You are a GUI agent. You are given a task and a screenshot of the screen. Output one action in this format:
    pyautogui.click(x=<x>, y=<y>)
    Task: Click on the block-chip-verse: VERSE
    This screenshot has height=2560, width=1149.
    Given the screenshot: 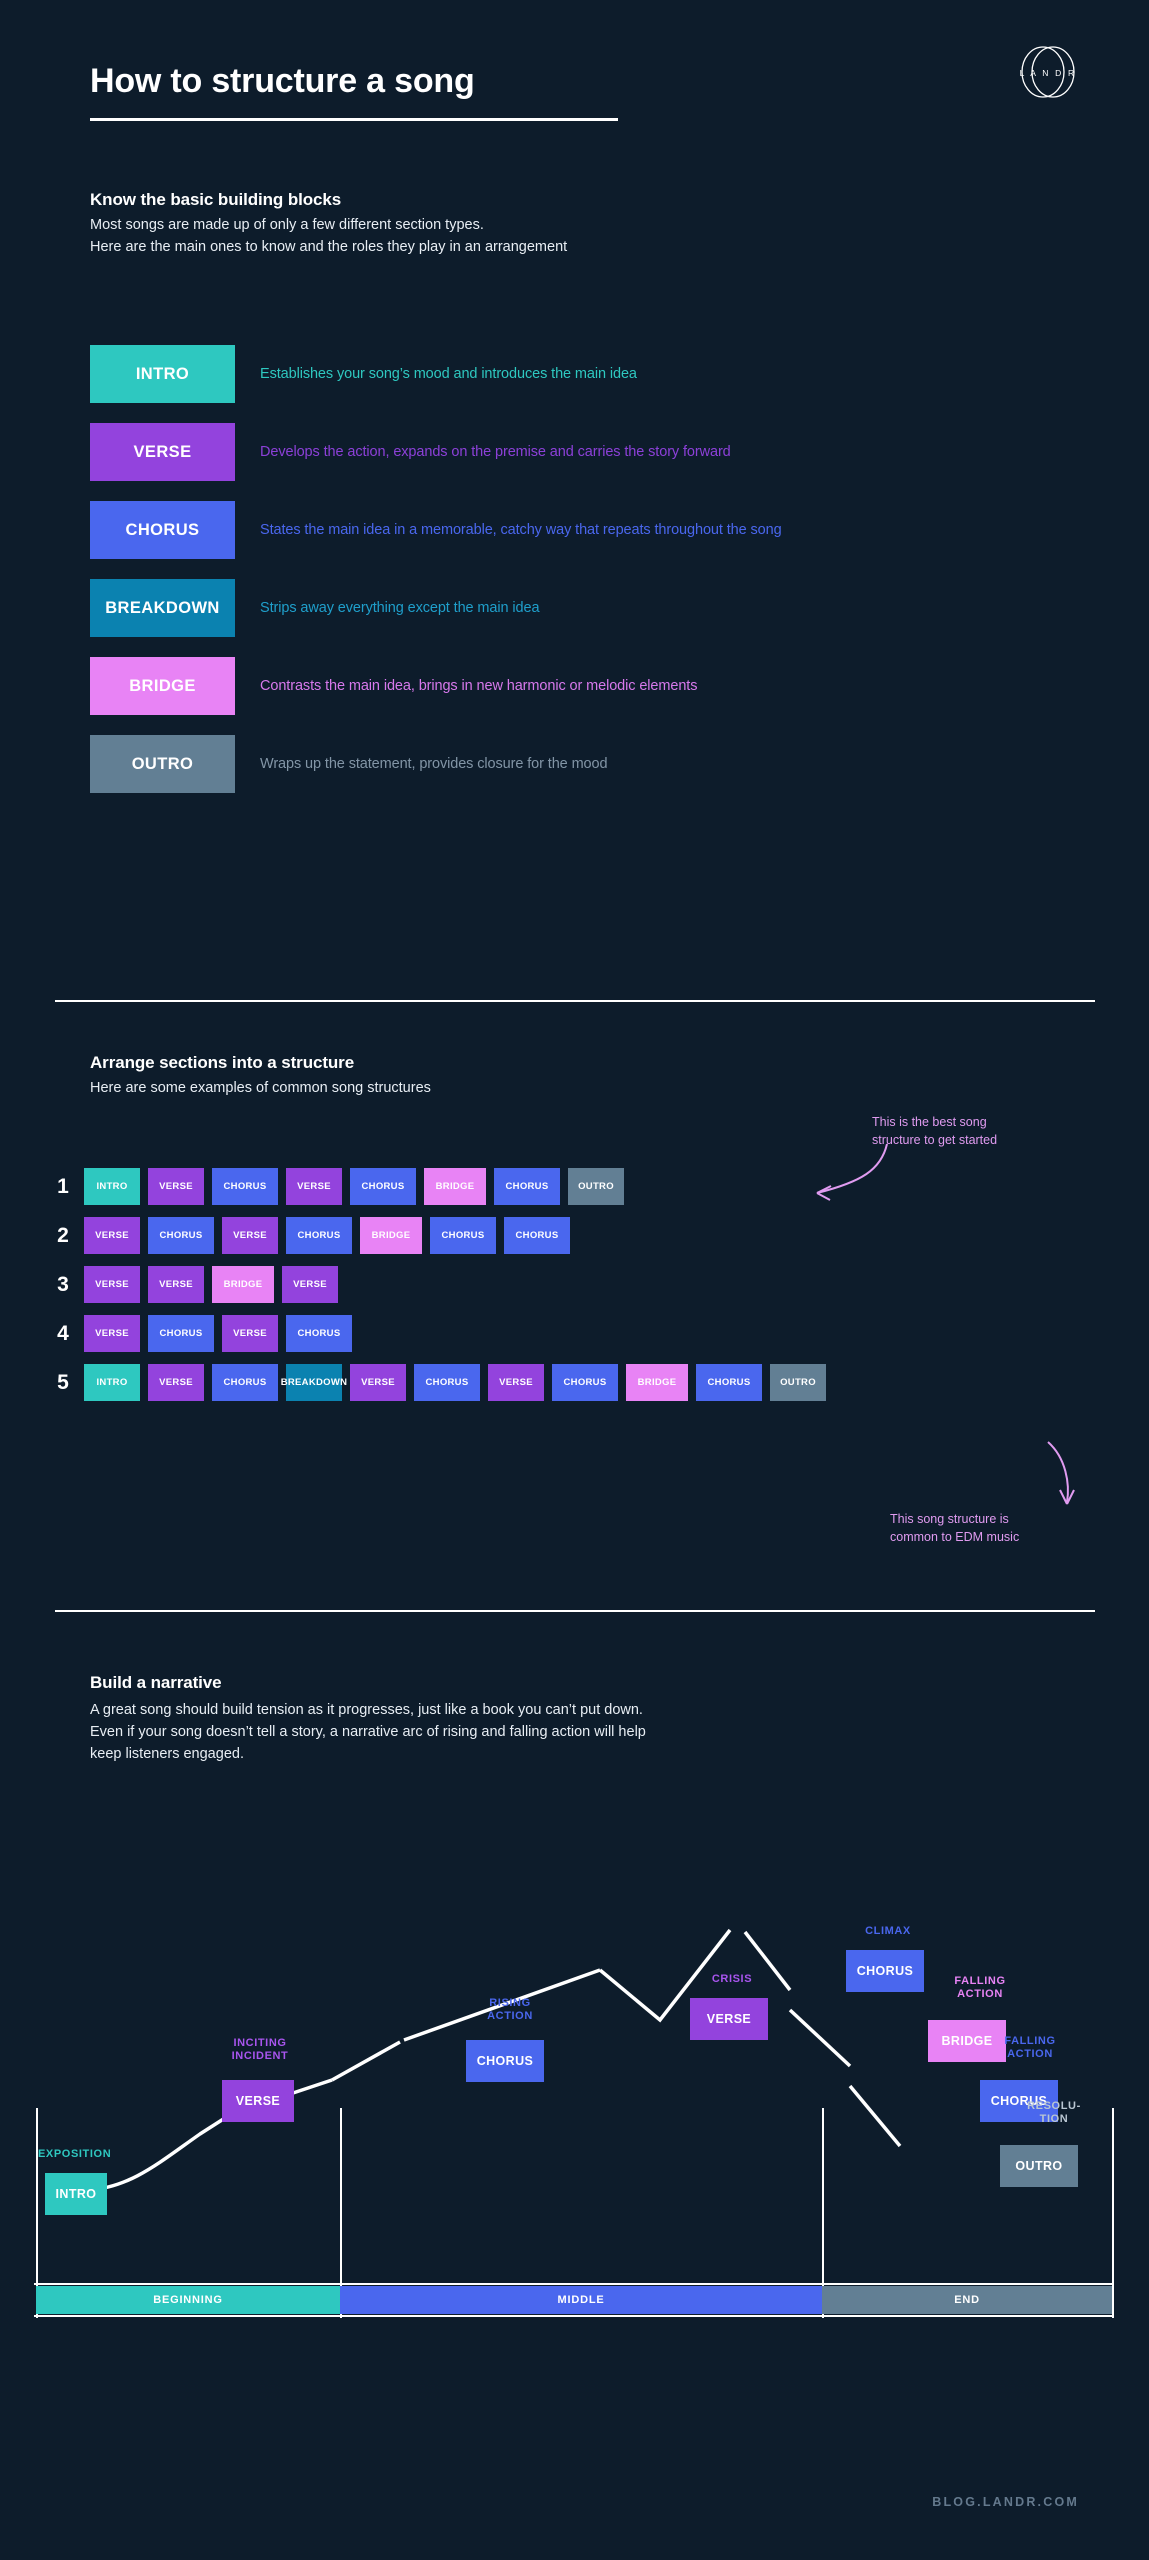 What is the action you would take?
    pyautogui.click(x=162, y=452)
    